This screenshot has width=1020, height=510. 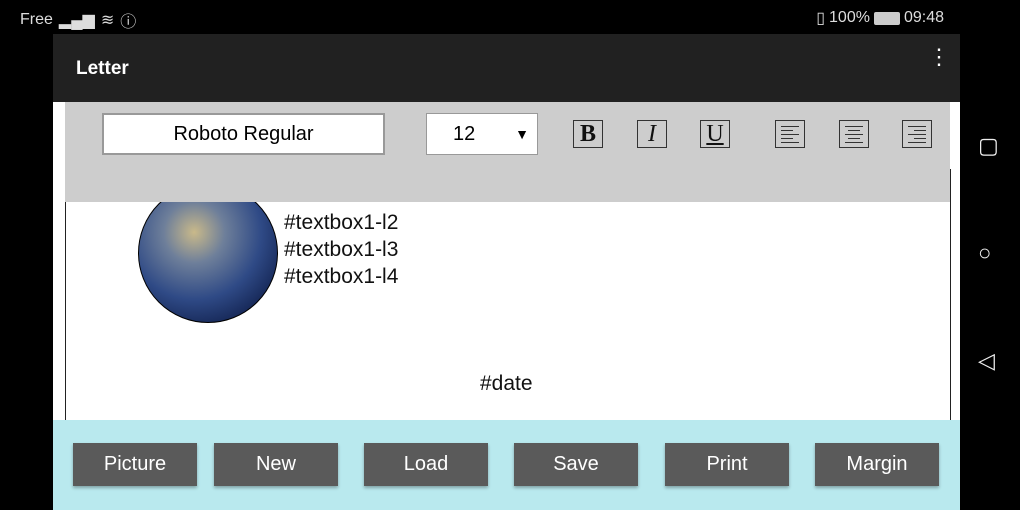 What do you see at coordinates (821, 18) in the screenshot?
I see `vibrate-icon: ▯` at bounding box center [821, 18].